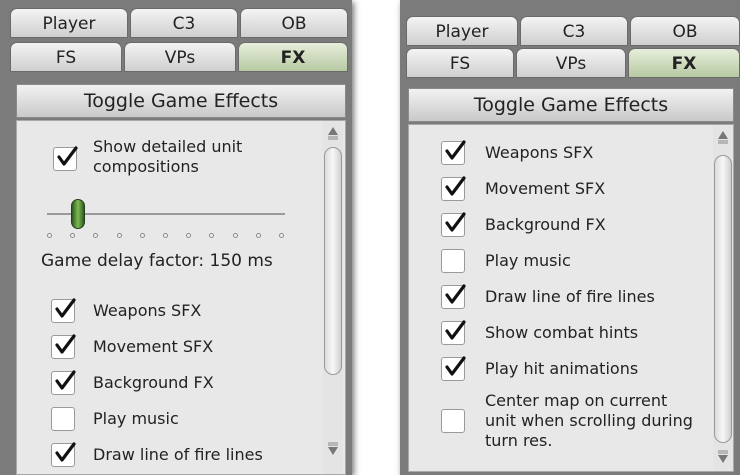 The height and width of the screenshot is (475, 740). I want to click on option-row: Show combat hints, so click(571, 335).